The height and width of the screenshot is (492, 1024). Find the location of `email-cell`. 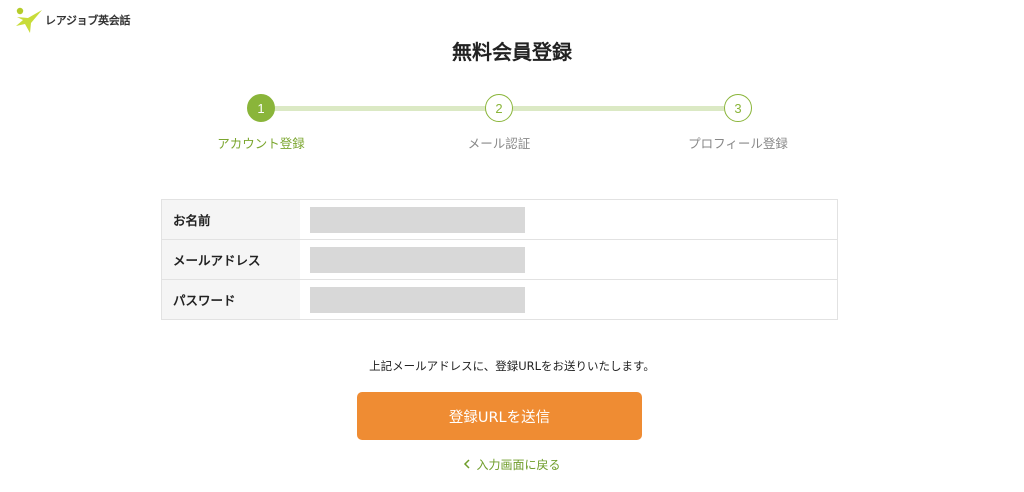

email-cell is located at coordinates (568, 259).